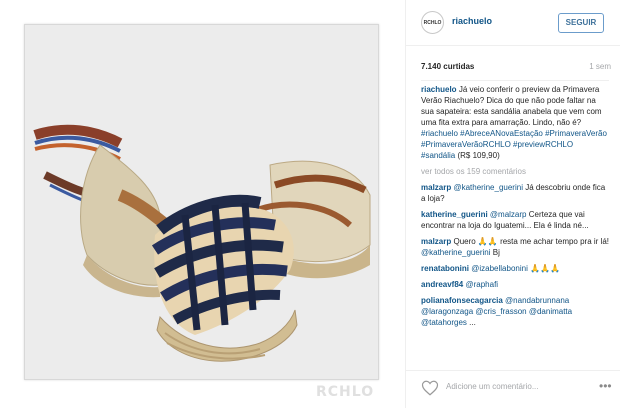 This screenshot has height=408, width=620. What do you see at coordinates (515, 80) in the screenshot?
I see `divider` at bounding box center [515, 80].